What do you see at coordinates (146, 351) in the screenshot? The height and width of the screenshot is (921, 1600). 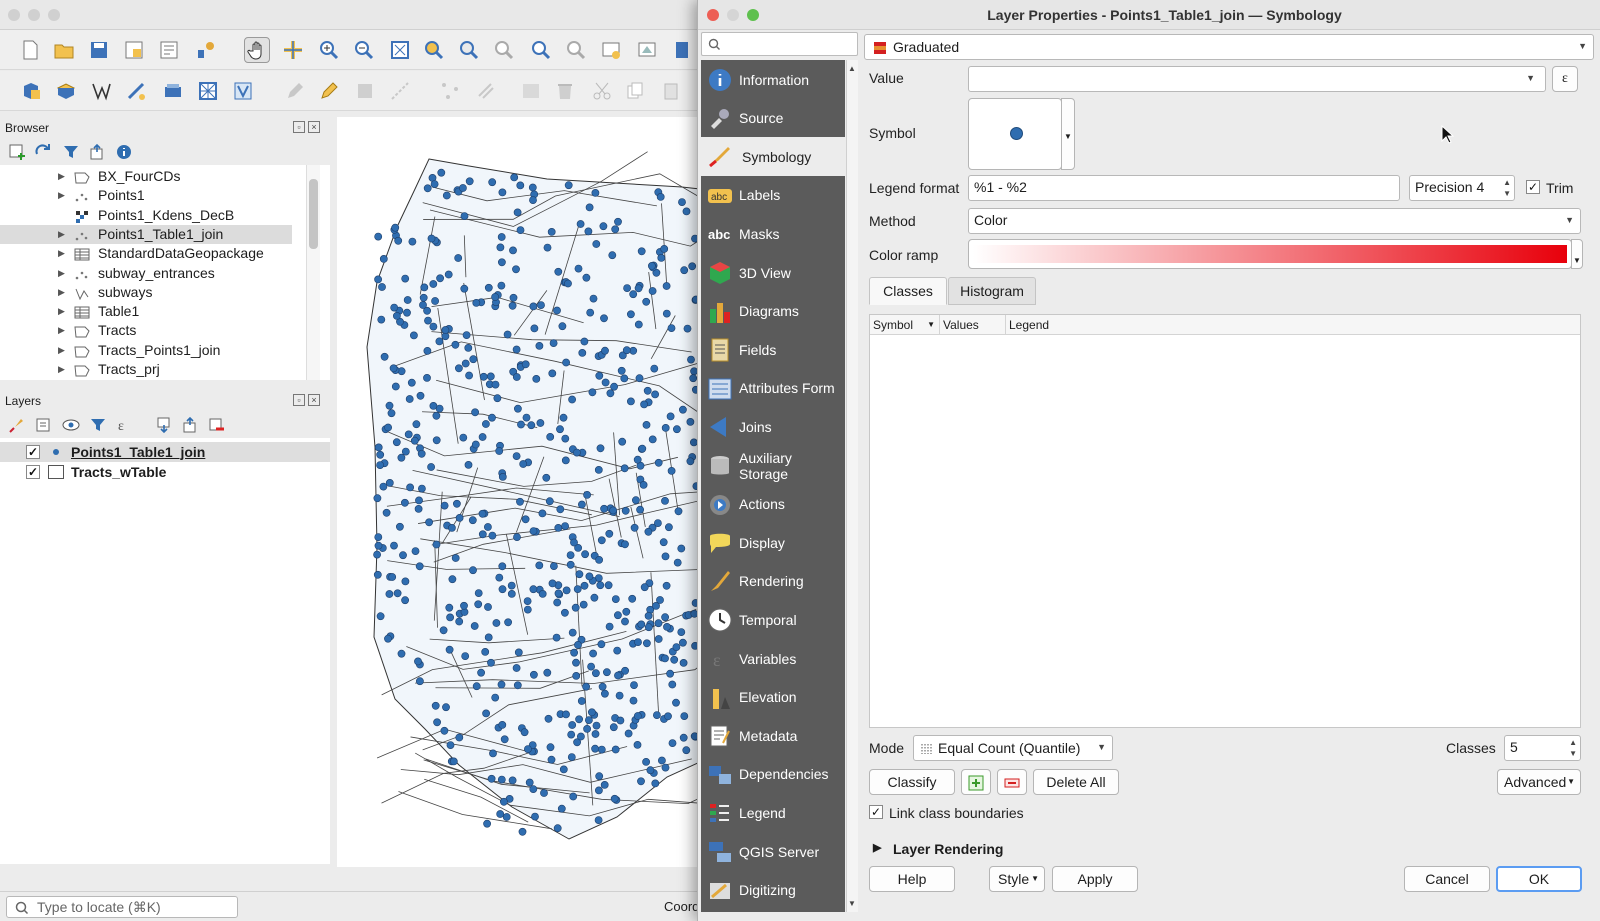 I see `browser-item: ▶ Tracts_Points1_join` at bounding box center [146, 351].